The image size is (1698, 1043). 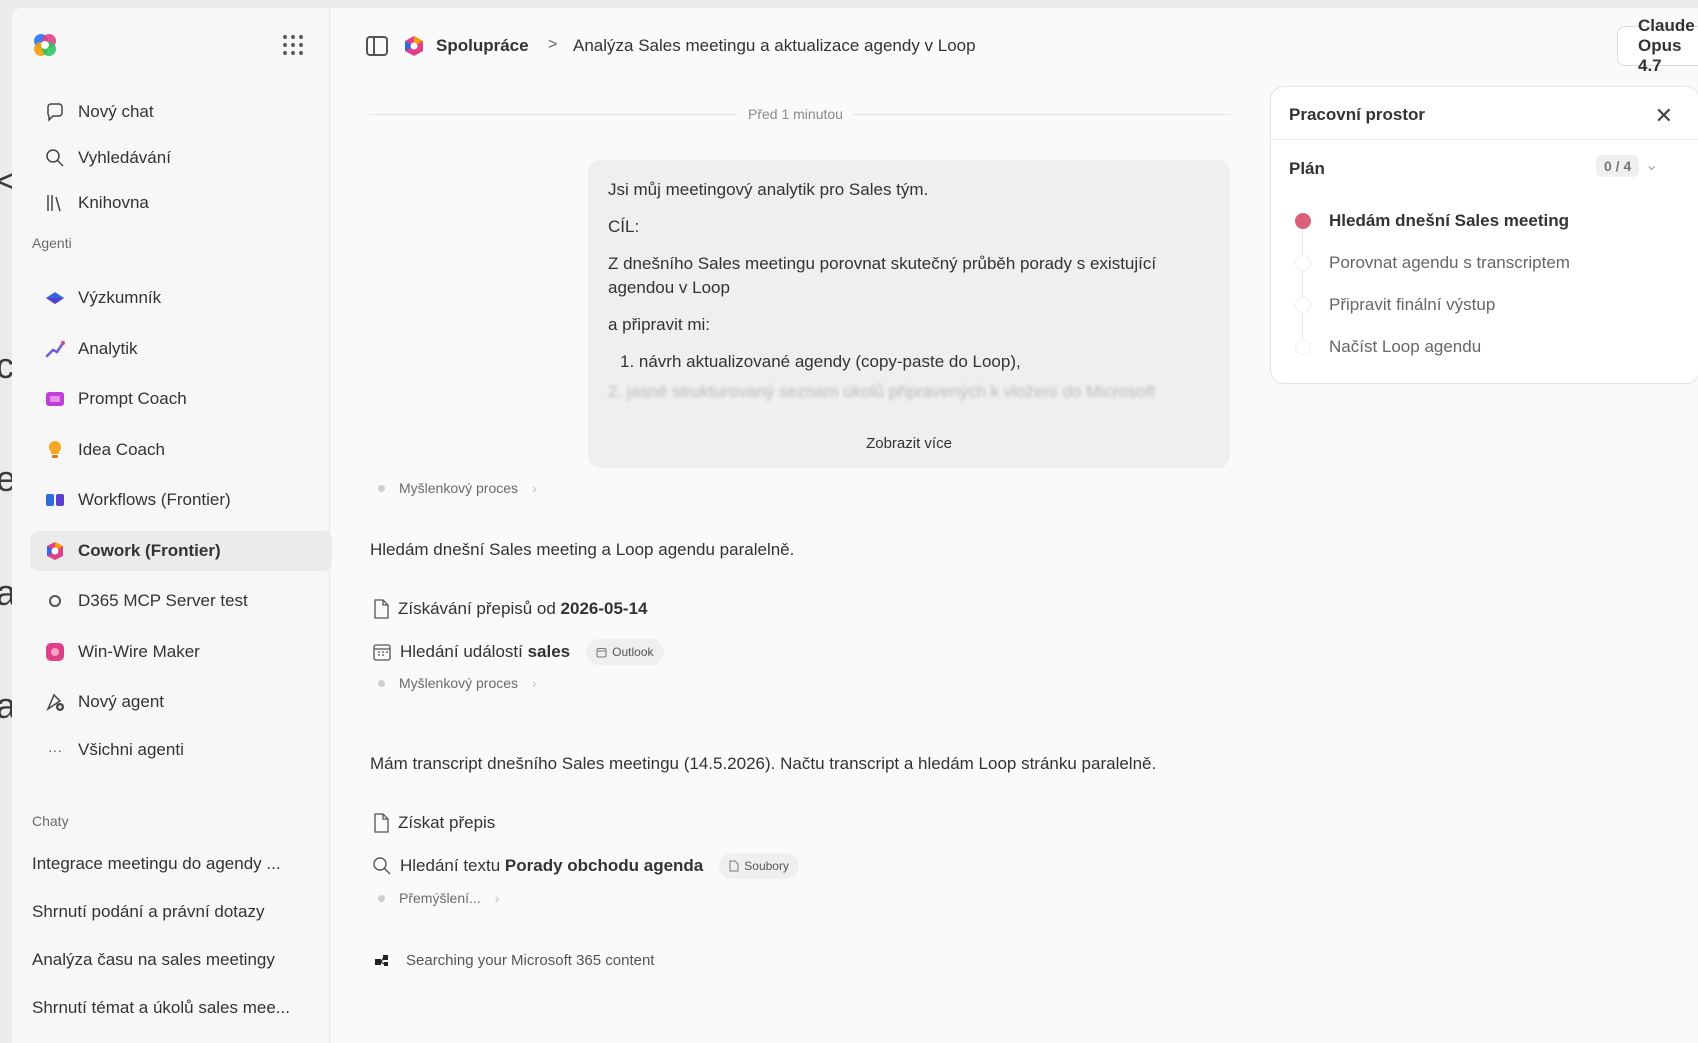 What do you see at coordinates (514, 960) in the screenshot?
I see `search-status: Searching your Microsoft 365 content` at bounding box center [514, 960].